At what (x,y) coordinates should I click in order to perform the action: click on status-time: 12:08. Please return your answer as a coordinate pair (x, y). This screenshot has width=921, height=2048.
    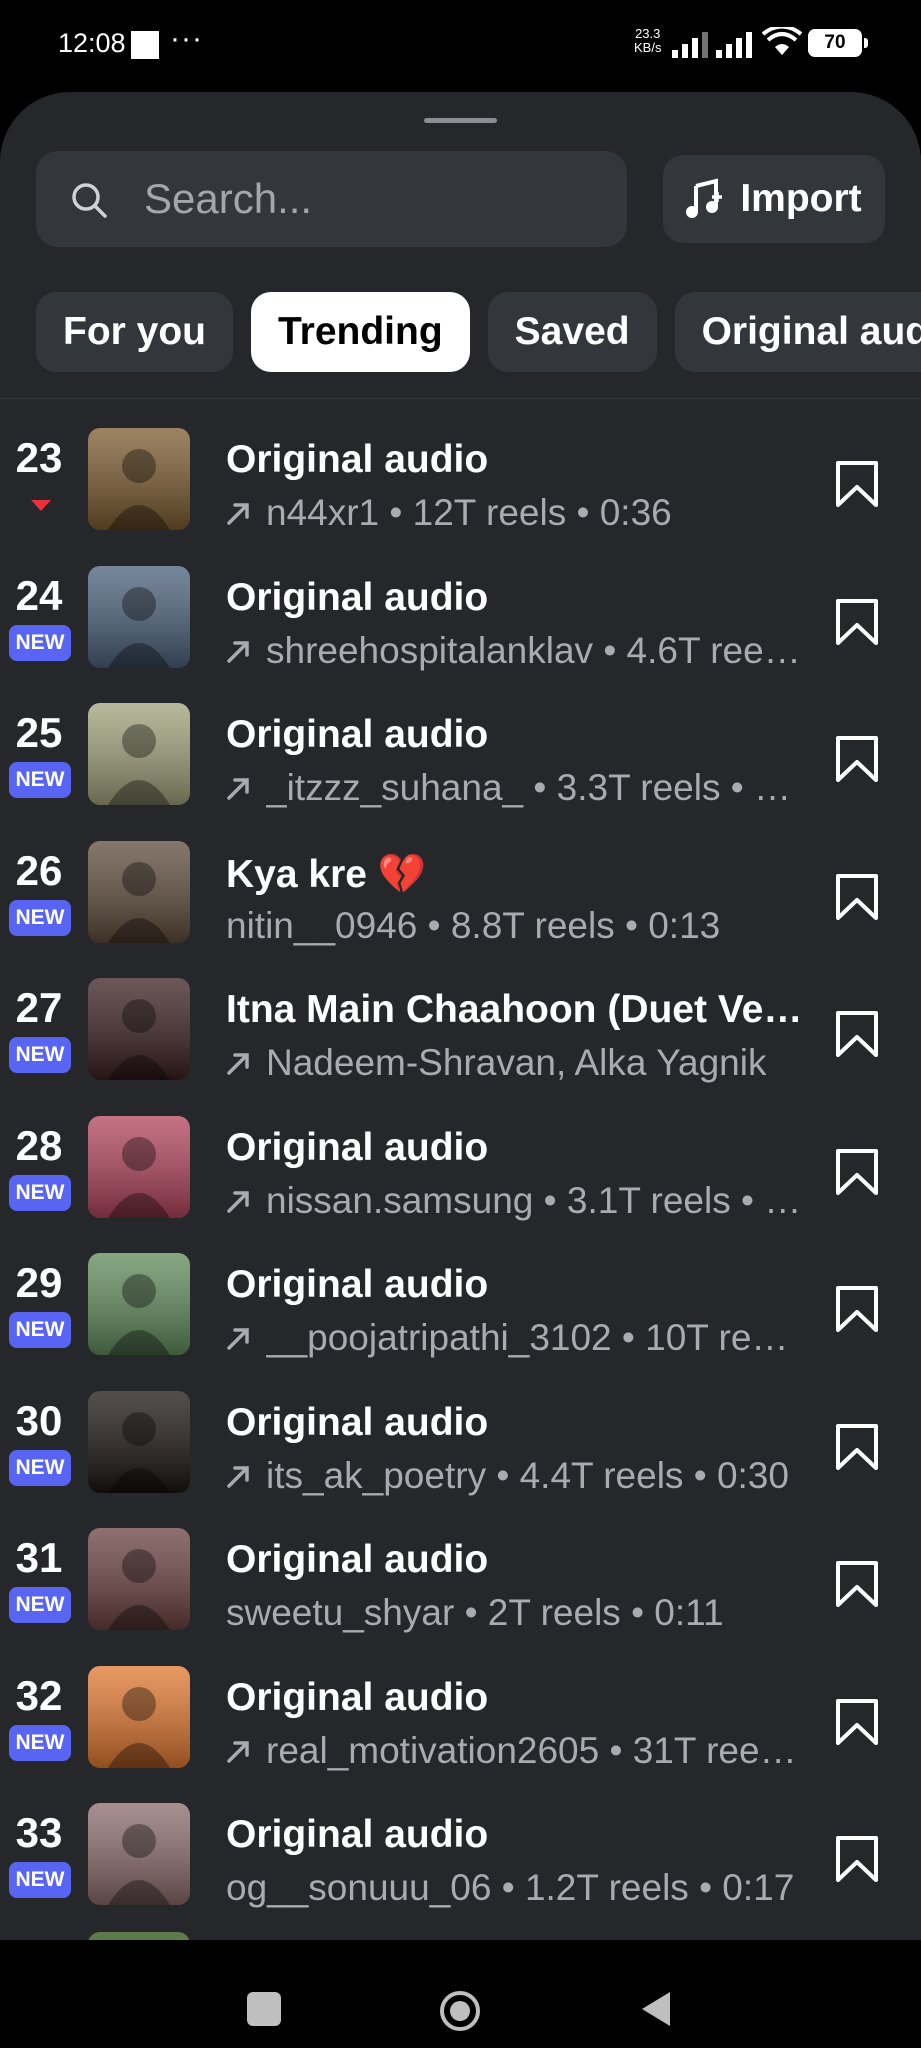
    Looking at the image, I should click on (92, 43).